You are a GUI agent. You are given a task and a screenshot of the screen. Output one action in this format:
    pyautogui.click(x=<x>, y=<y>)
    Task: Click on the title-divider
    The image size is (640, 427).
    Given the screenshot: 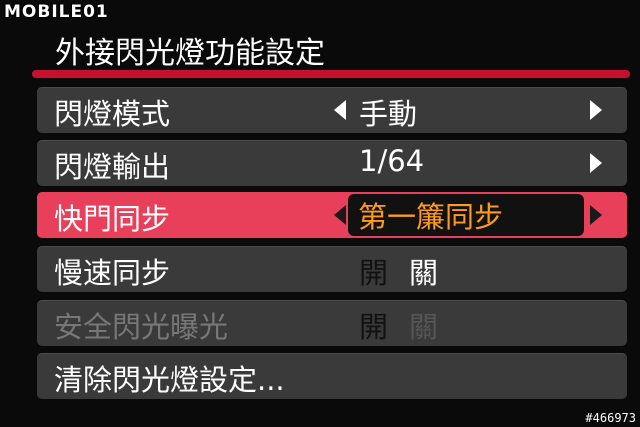 What is the action you would take?
    pyautogui.click(x=331, y=74)
    